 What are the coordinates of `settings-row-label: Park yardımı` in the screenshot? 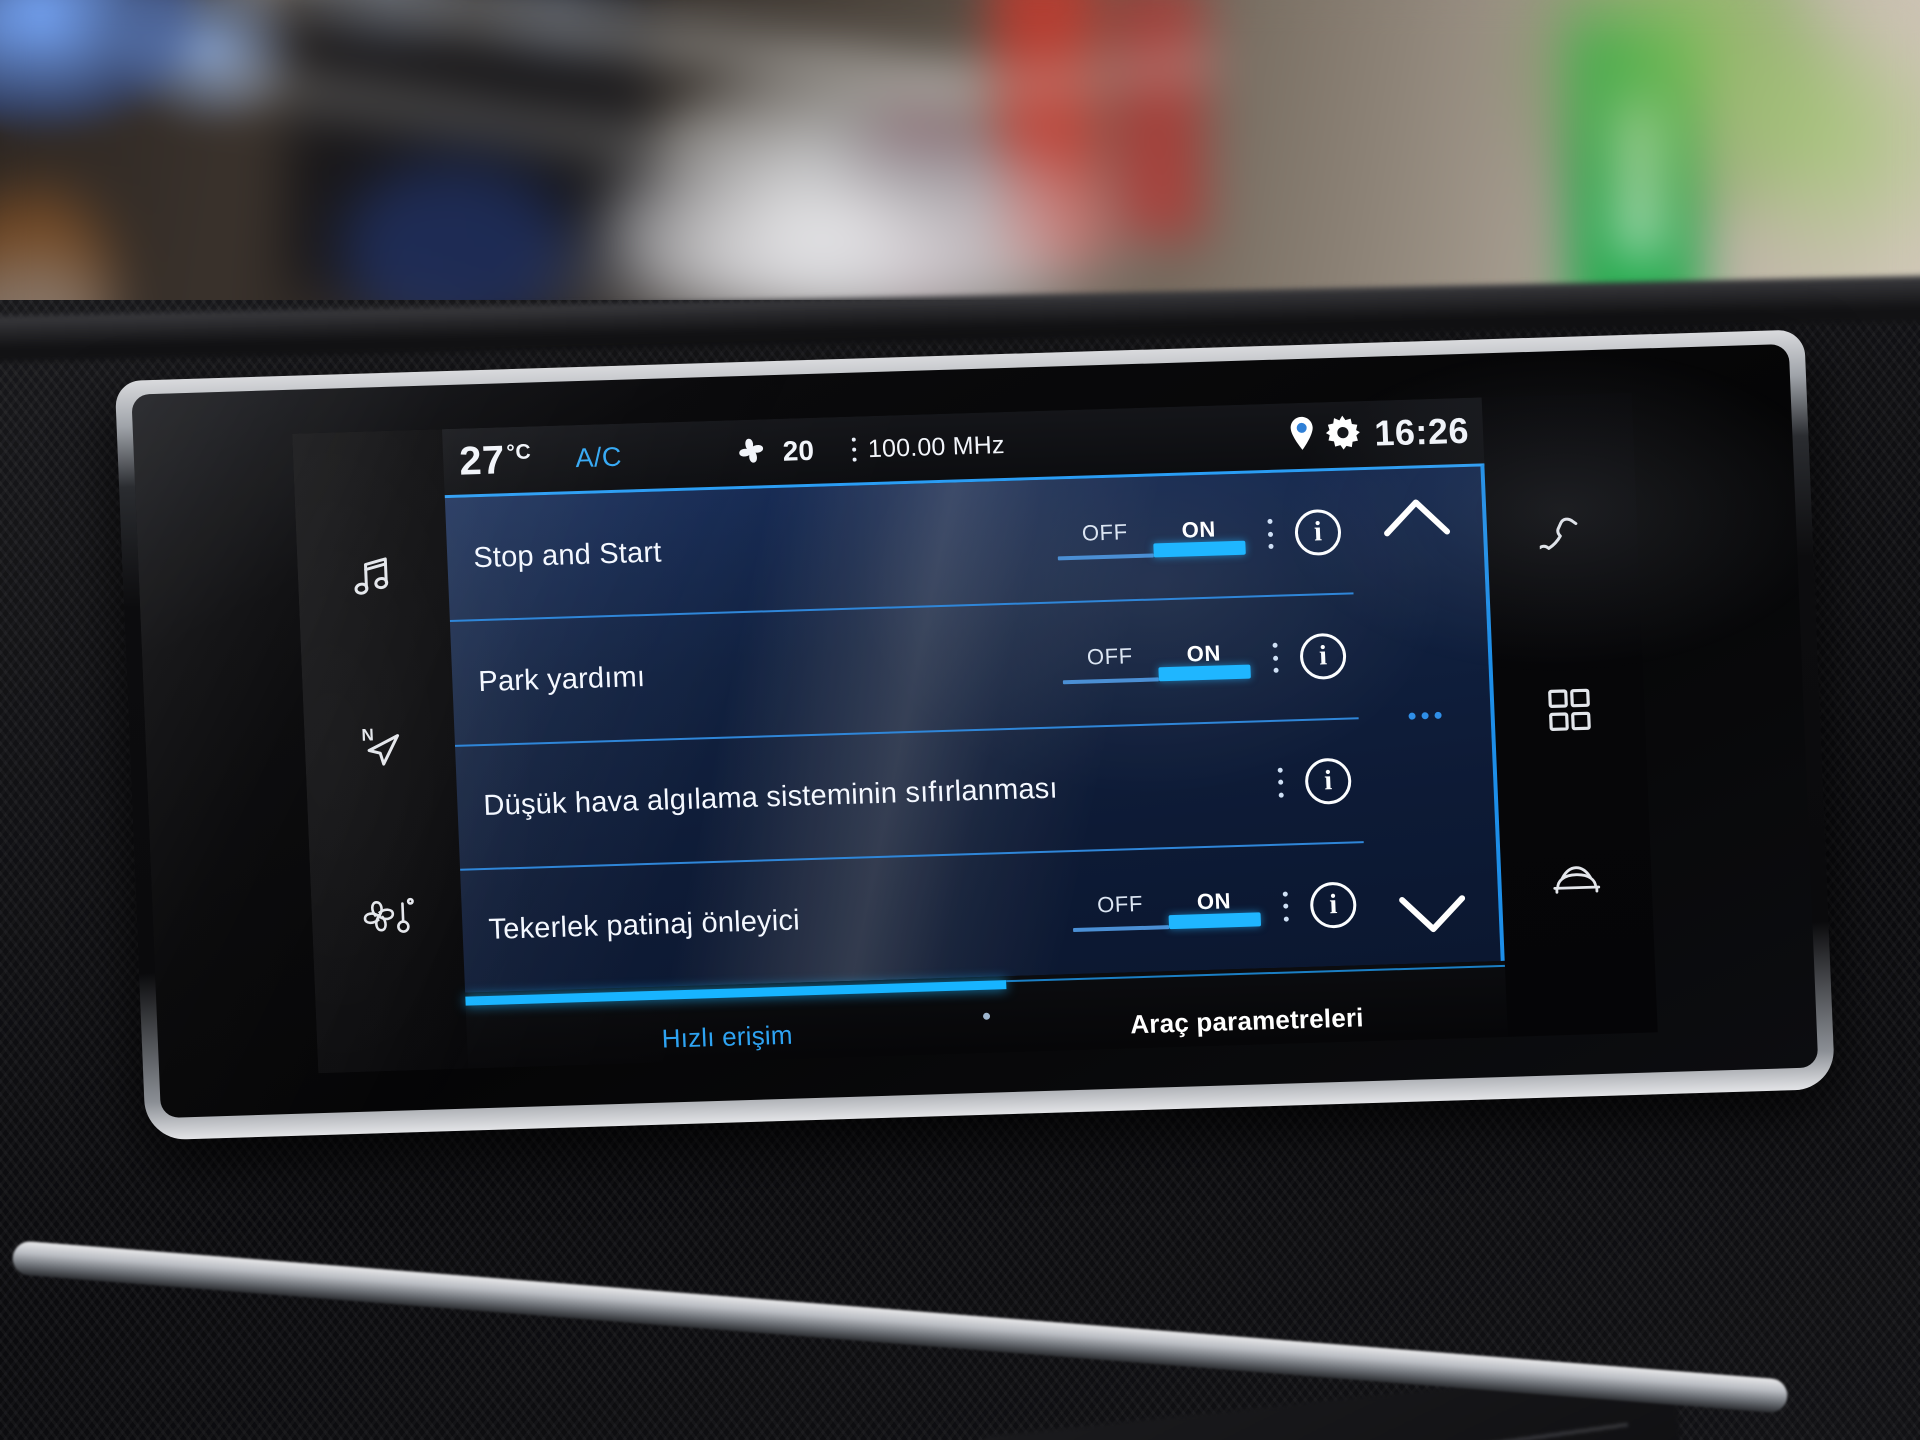 It's located at (561, 679).